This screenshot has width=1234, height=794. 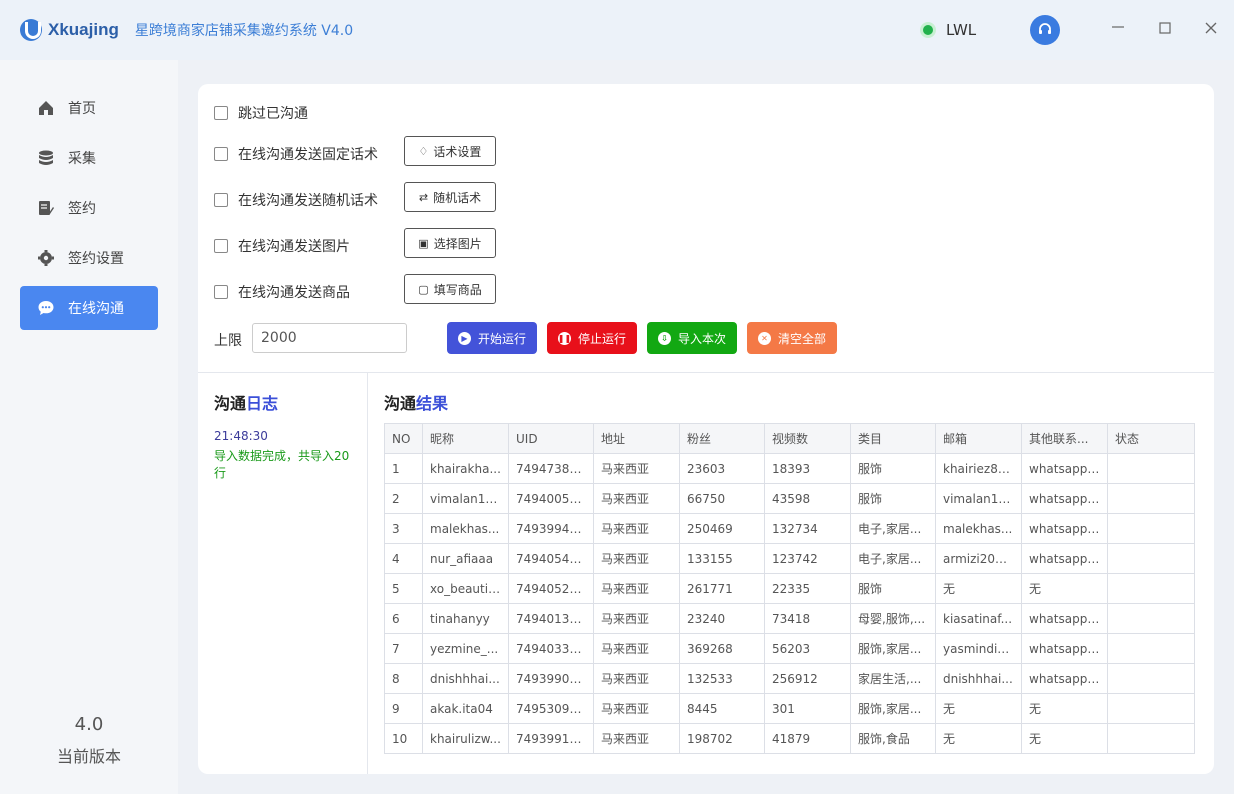 What do you see at coordinates (423, 289) in the screenshot?
I see `shopping-bag-icon: ▢` at bounding box center [423, 289].